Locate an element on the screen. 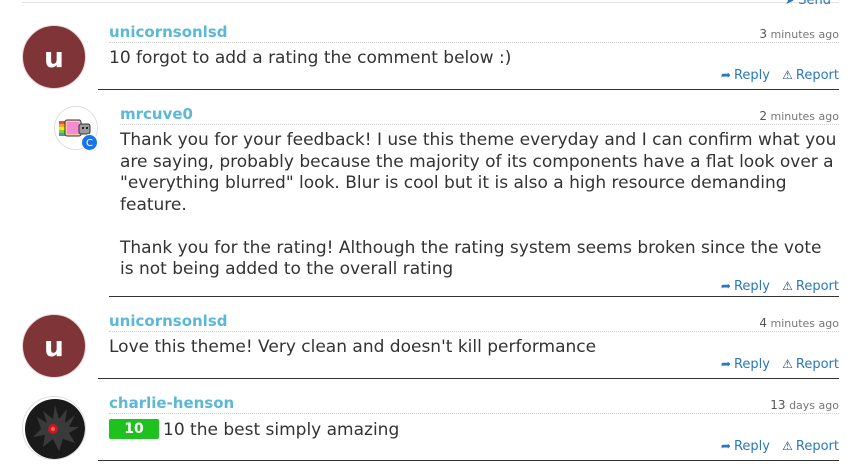 The height and width of the screenshot is (475, 853). dragon-avatar-icon is located at coordinates (54, 428).